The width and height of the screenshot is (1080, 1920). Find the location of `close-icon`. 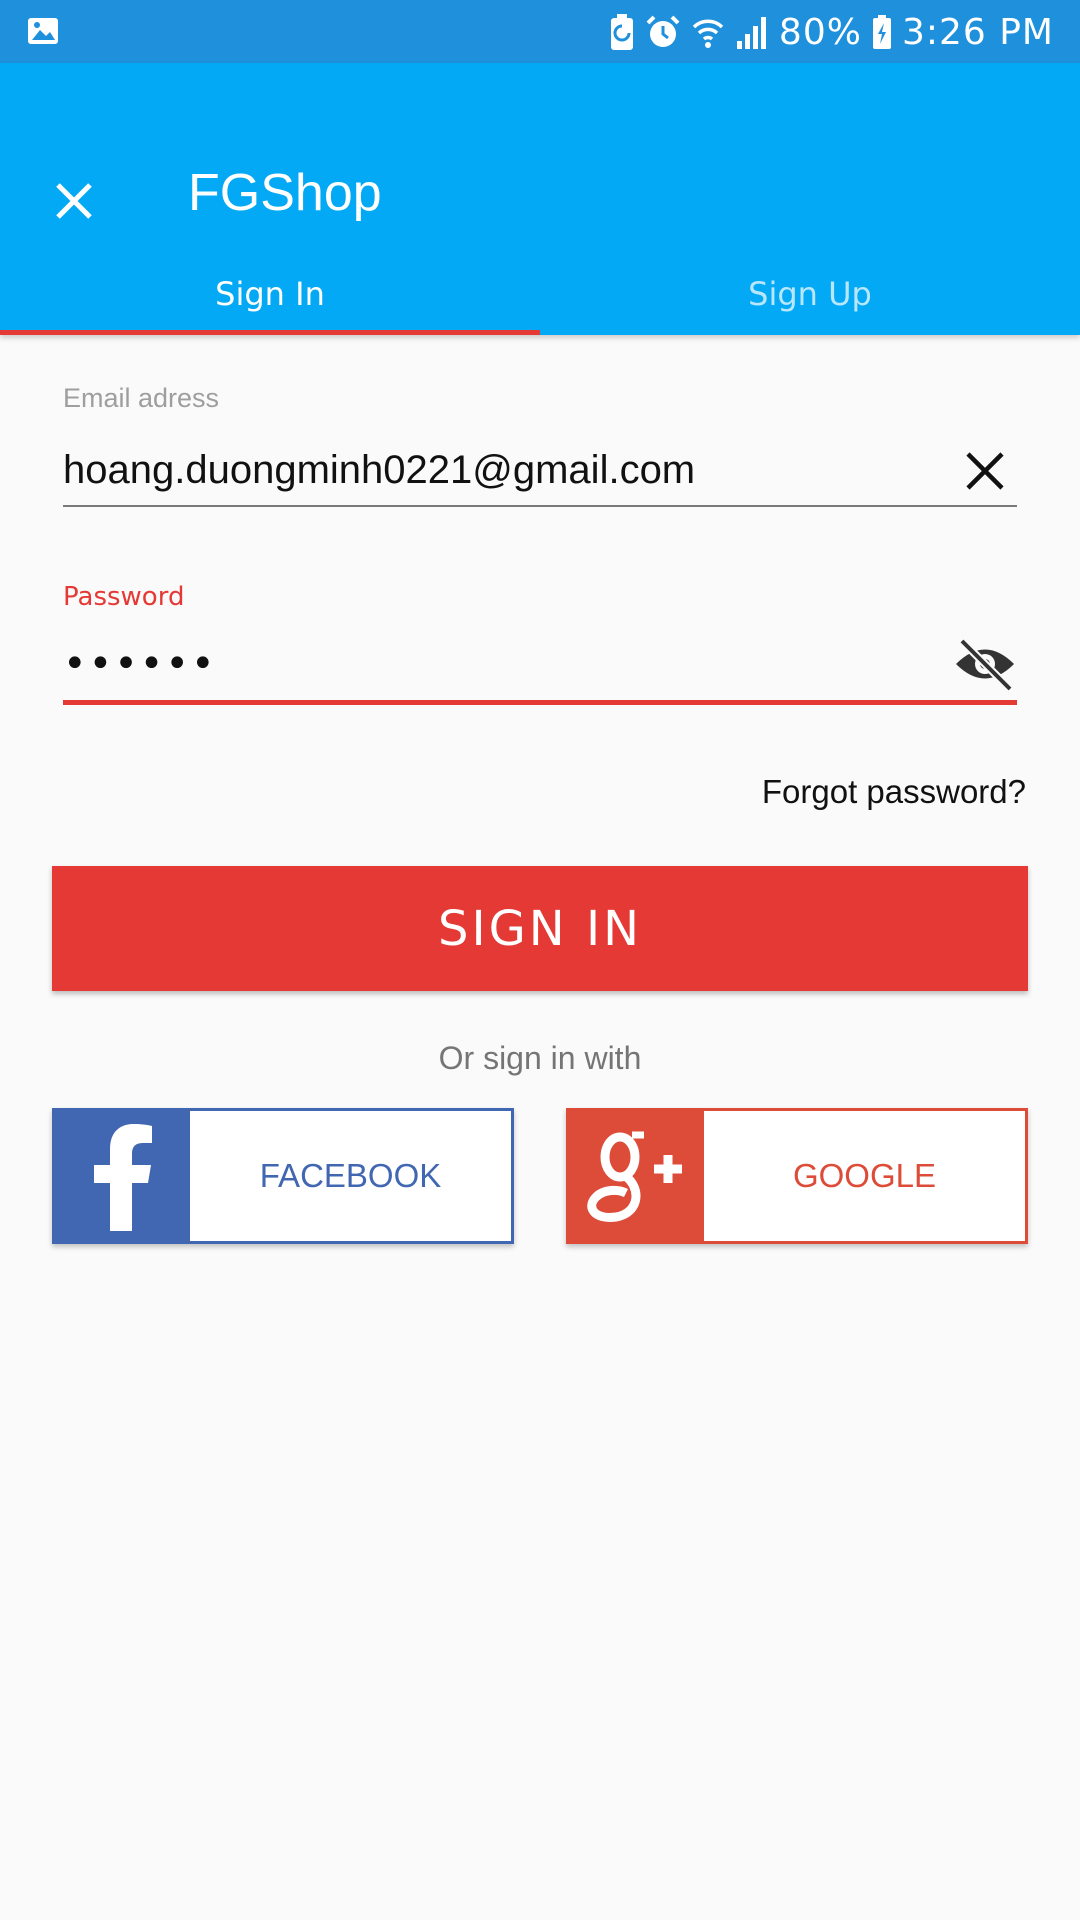

close-icon is located at coordinates (74, 201).